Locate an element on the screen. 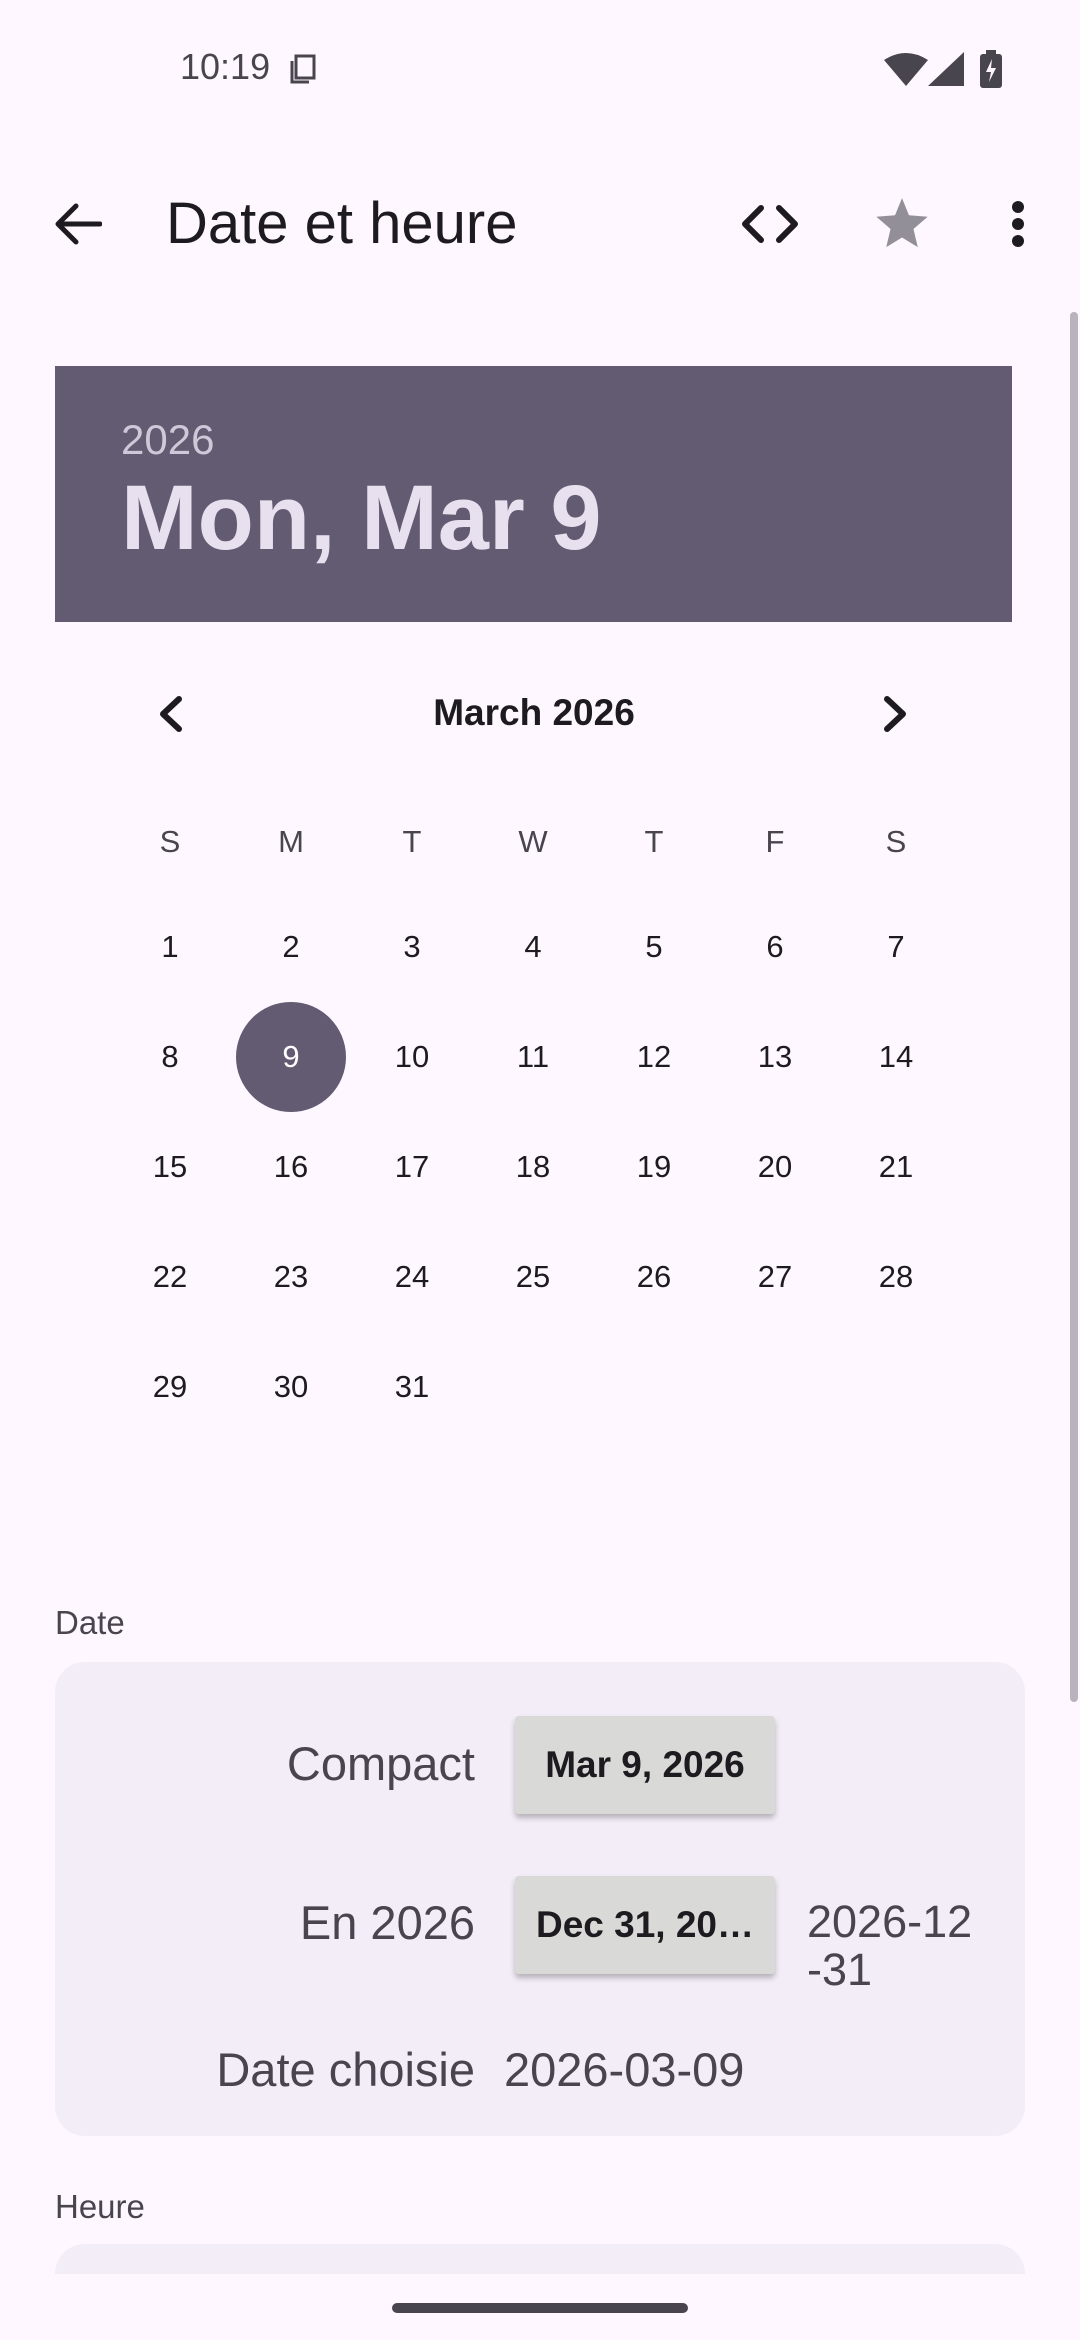 The height and width of the screenshot is (2340, 1080). arrow-back-icon is located at coordinates (78, 224).